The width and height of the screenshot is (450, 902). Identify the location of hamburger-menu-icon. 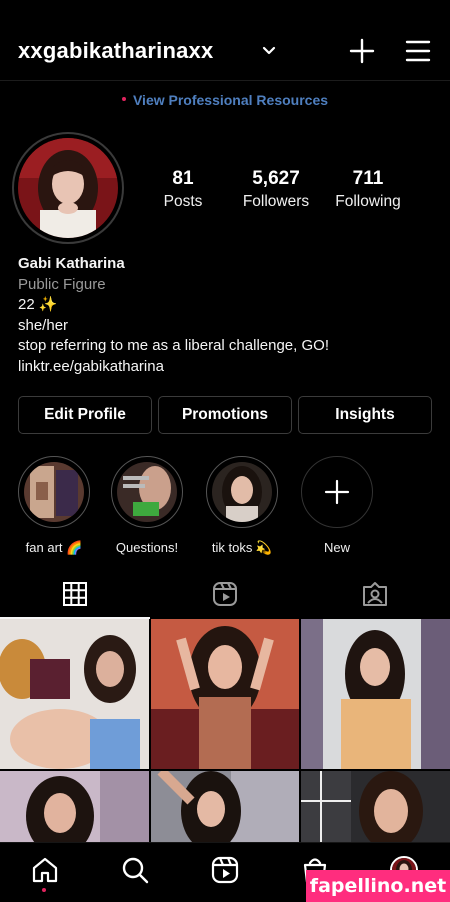
(418, 51).